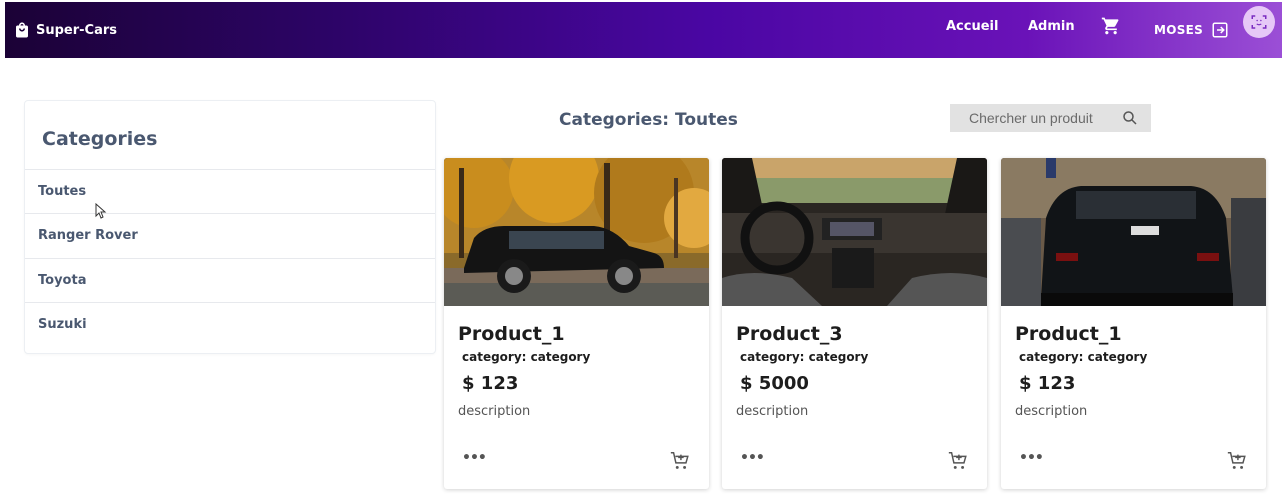 The width and height of the screenshot is (1282, 499). Describe the element at coordinates (100, 139) in the screenshot. I see `categories-title: Categories` at that location.